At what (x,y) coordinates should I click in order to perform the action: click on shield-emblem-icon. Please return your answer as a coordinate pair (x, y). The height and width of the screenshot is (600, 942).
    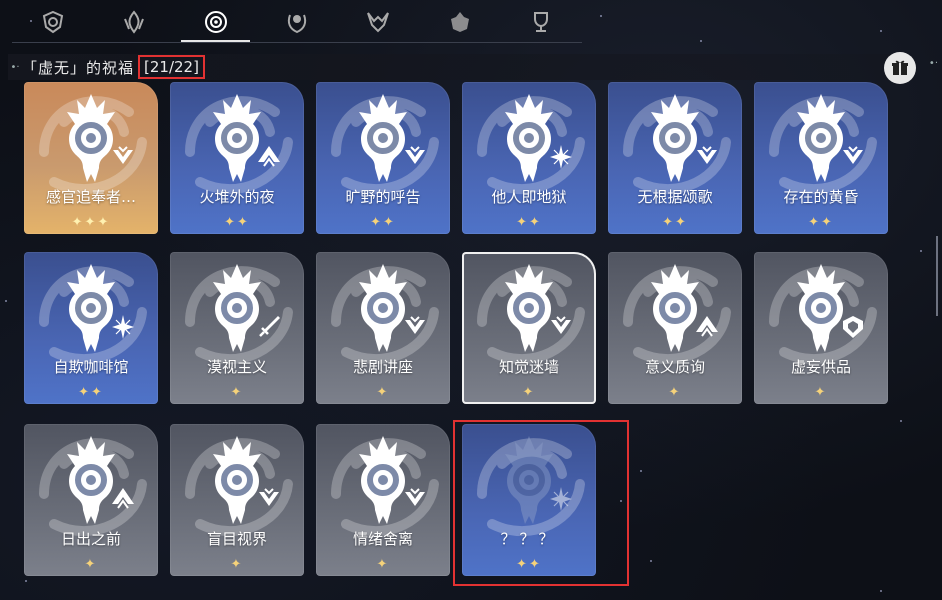
    Looking at the image, I should click on (52, 22).